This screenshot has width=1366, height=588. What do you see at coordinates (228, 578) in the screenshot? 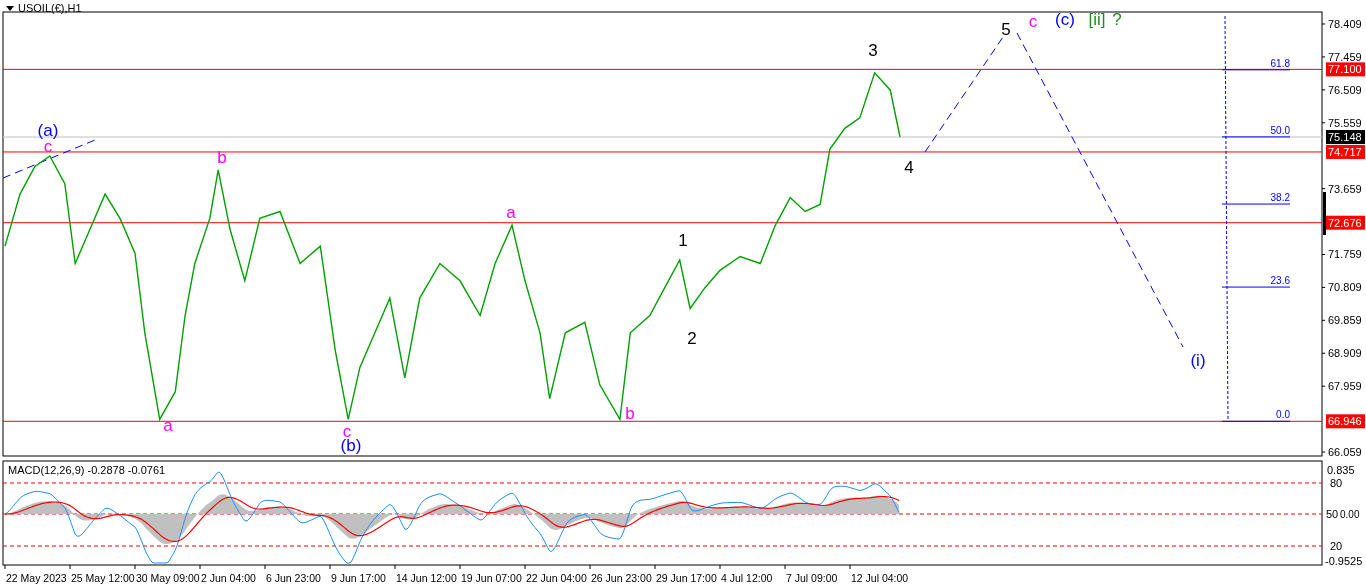
I see `time-axis-label: 2 Jun 04:00` at bounding box center [228, 578].